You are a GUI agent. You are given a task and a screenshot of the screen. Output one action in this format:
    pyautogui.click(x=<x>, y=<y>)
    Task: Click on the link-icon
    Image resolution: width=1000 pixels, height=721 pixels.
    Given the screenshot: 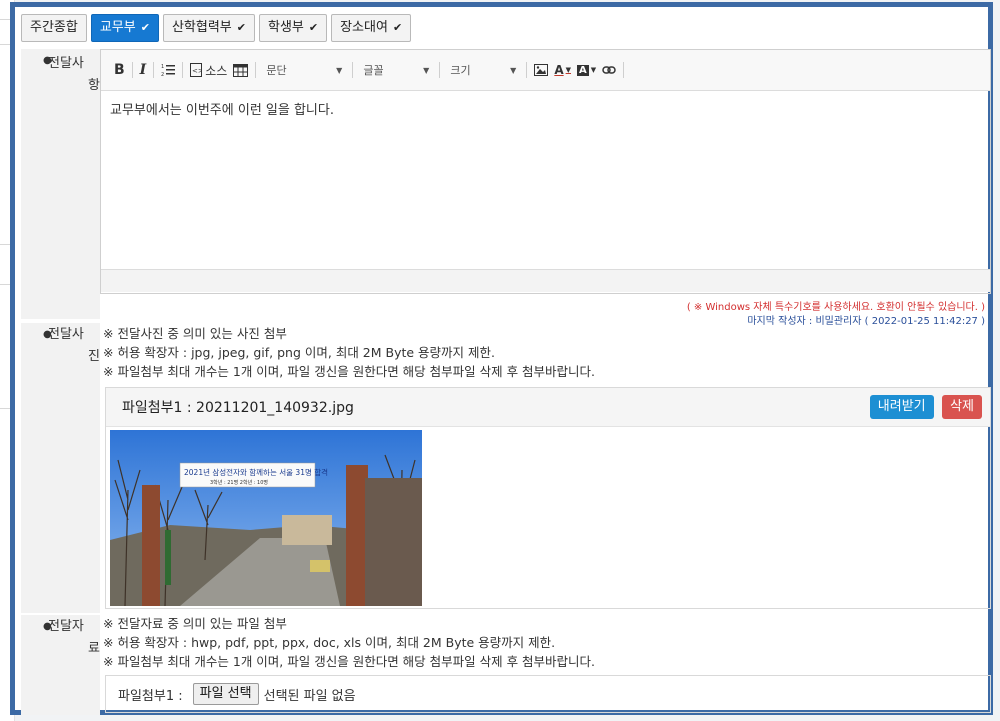 What is the action you would take?
    pyautogui.click(x=609, y=70)
    